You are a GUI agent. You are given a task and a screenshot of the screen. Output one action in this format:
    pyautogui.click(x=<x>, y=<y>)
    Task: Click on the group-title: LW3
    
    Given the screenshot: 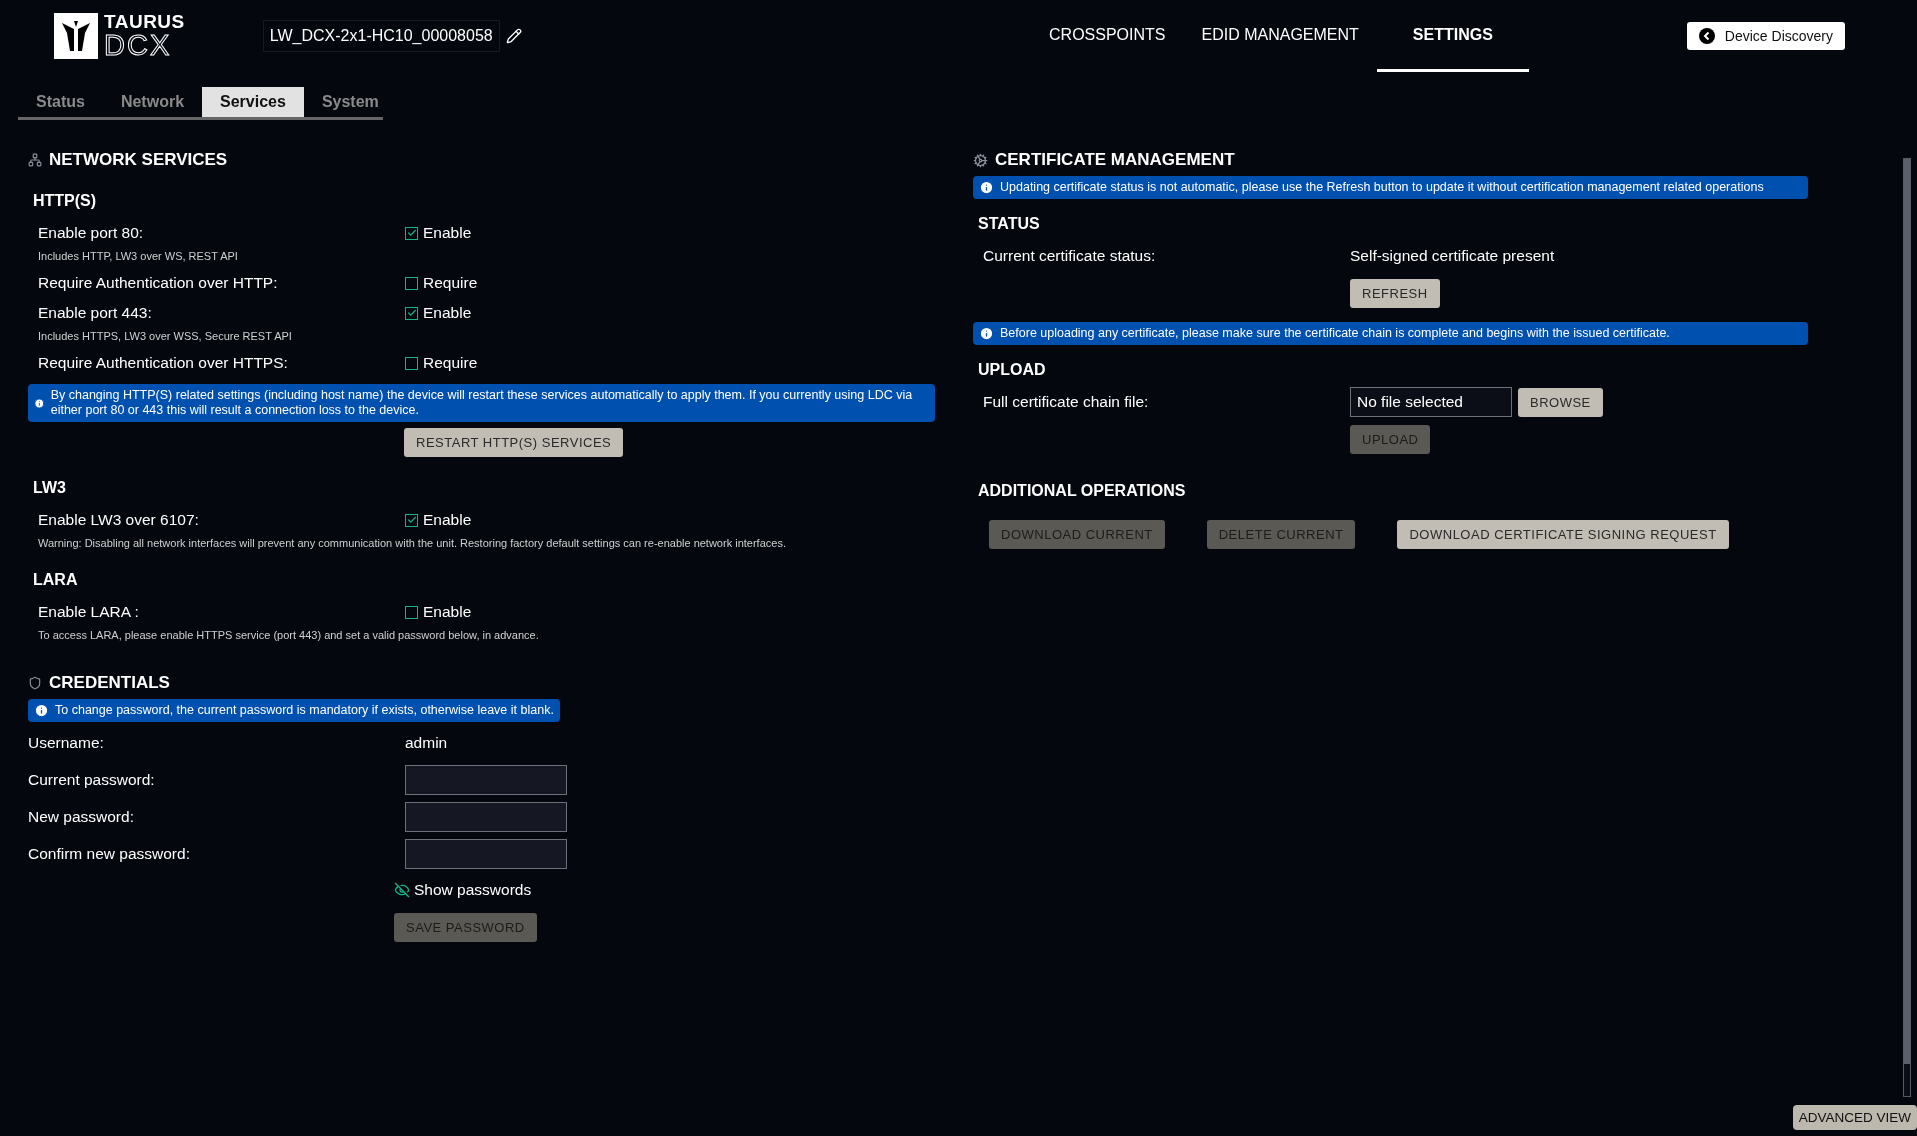 What is the action you would take?
    pyautogui.click(x=50, y=488)
    